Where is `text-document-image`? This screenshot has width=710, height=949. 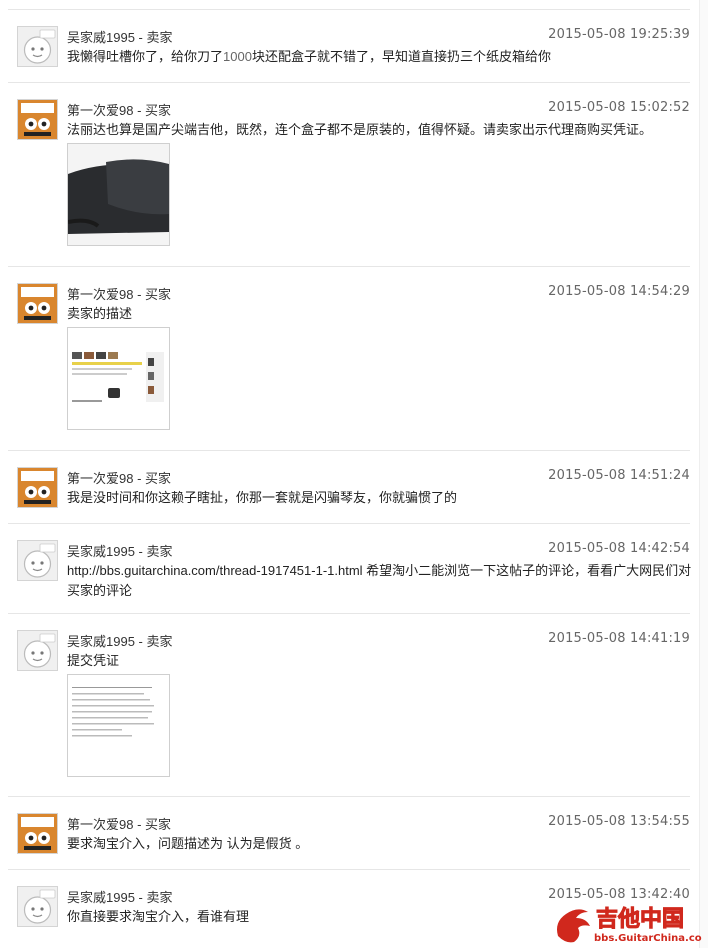 text-document-image is located at coordinates (118, 725).